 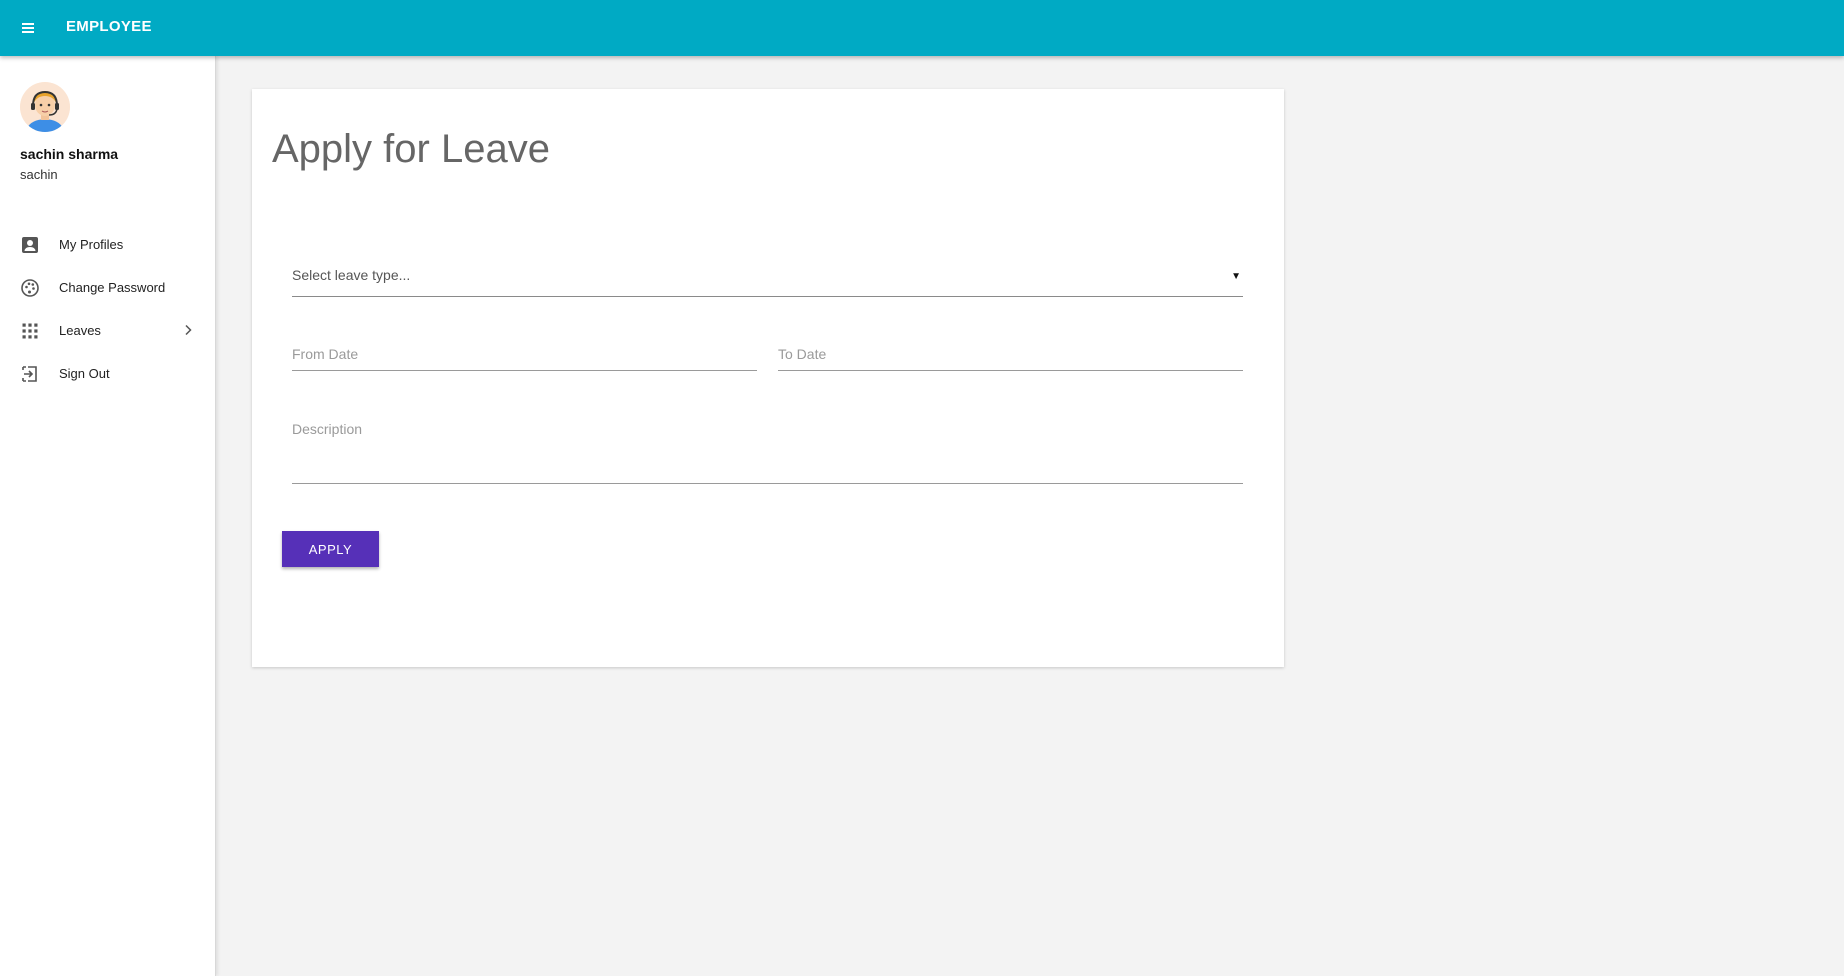 I want to click on account-box-icon, so click(x=30, y=245).